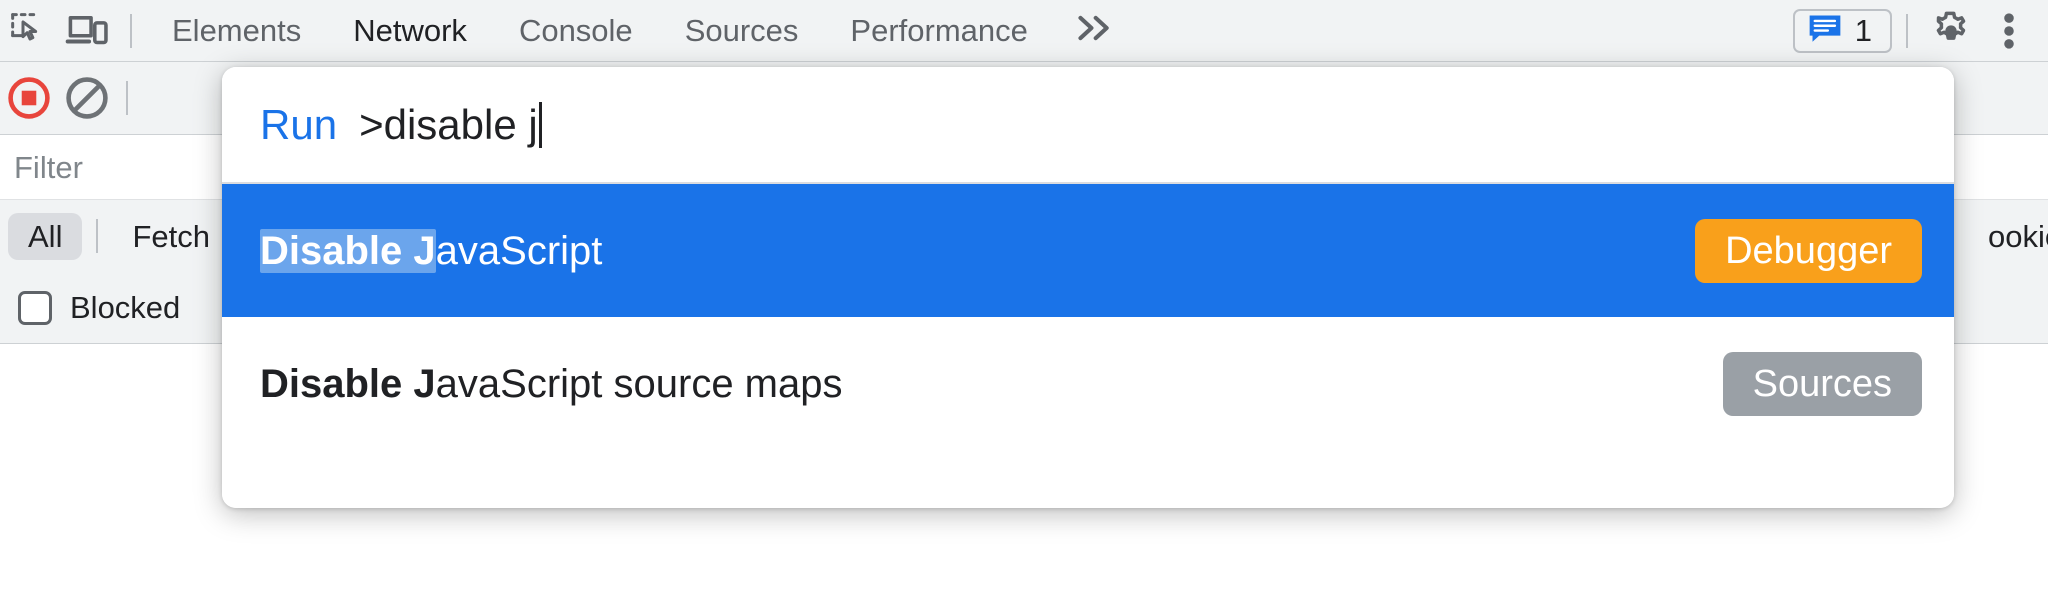  I want to click on console-message-count: 1, so click(1863, 30).